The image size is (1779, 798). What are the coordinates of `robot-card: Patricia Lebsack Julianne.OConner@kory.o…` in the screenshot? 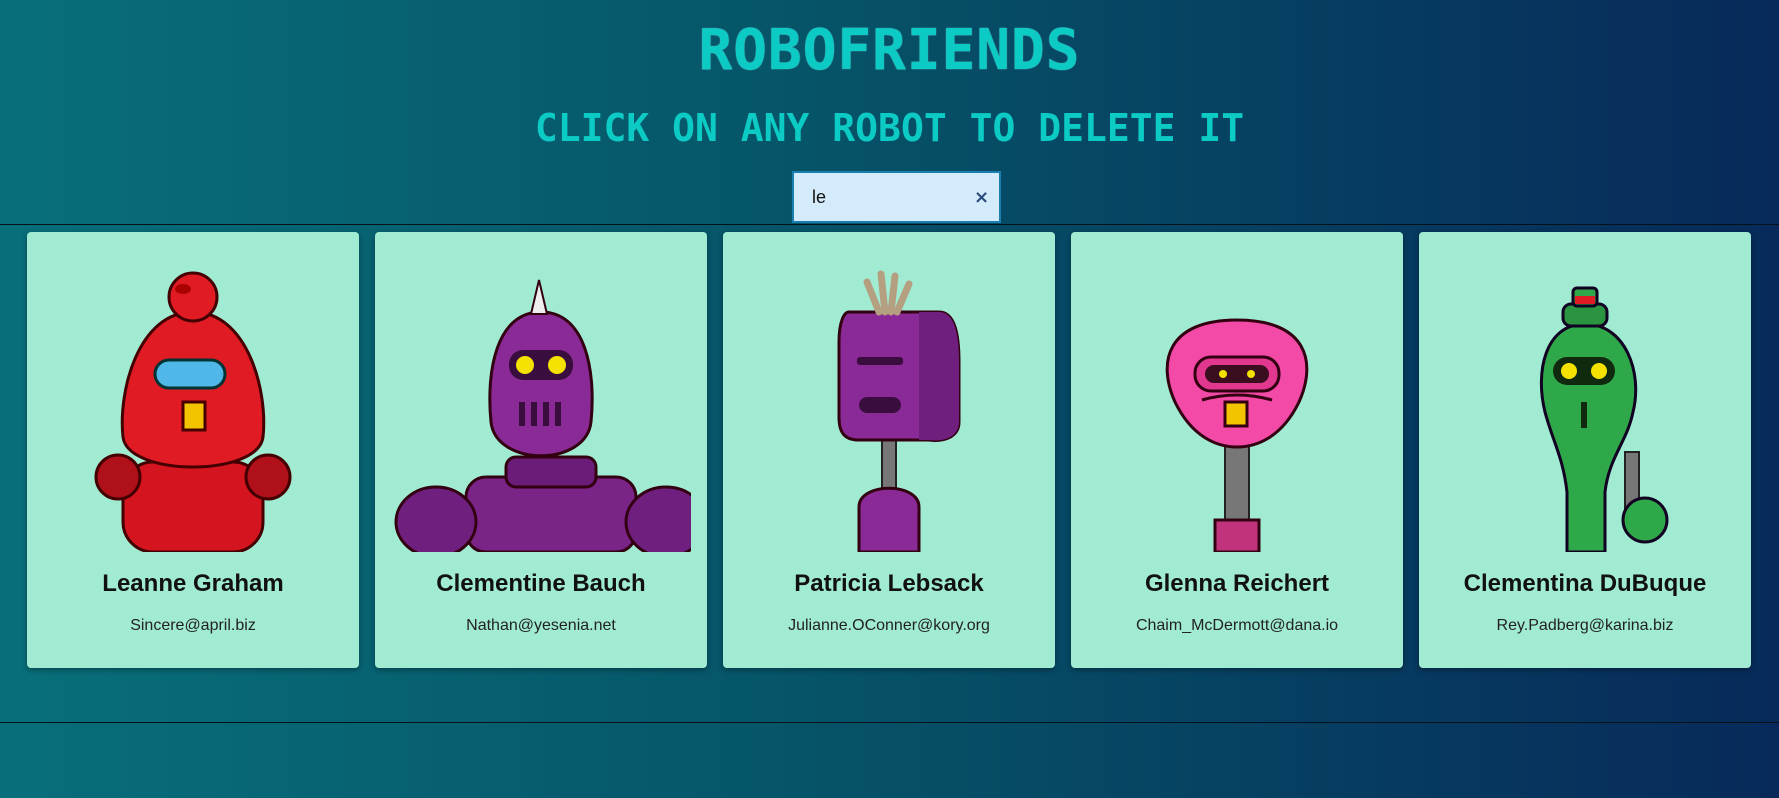 It's located at (889, 450).